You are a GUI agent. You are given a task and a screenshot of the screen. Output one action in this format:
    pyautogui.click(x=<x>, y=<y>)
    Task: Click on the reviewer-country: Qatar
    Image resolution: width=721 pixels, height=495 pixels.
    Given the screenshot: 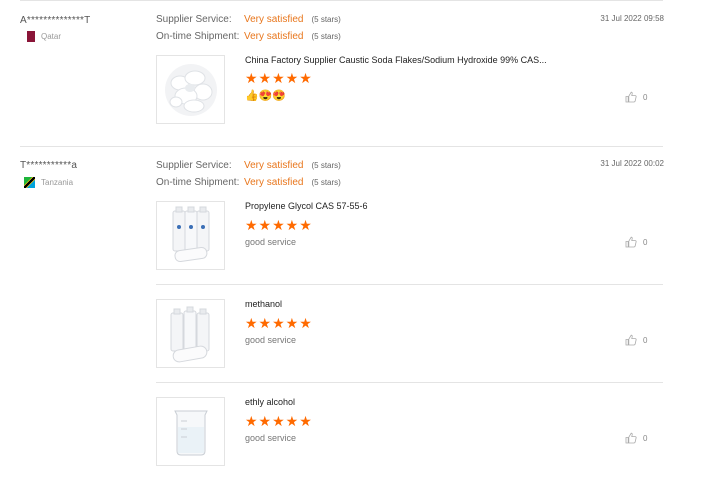 What is the action you would take?
    pyautogui.click(x=42, y=36)
    